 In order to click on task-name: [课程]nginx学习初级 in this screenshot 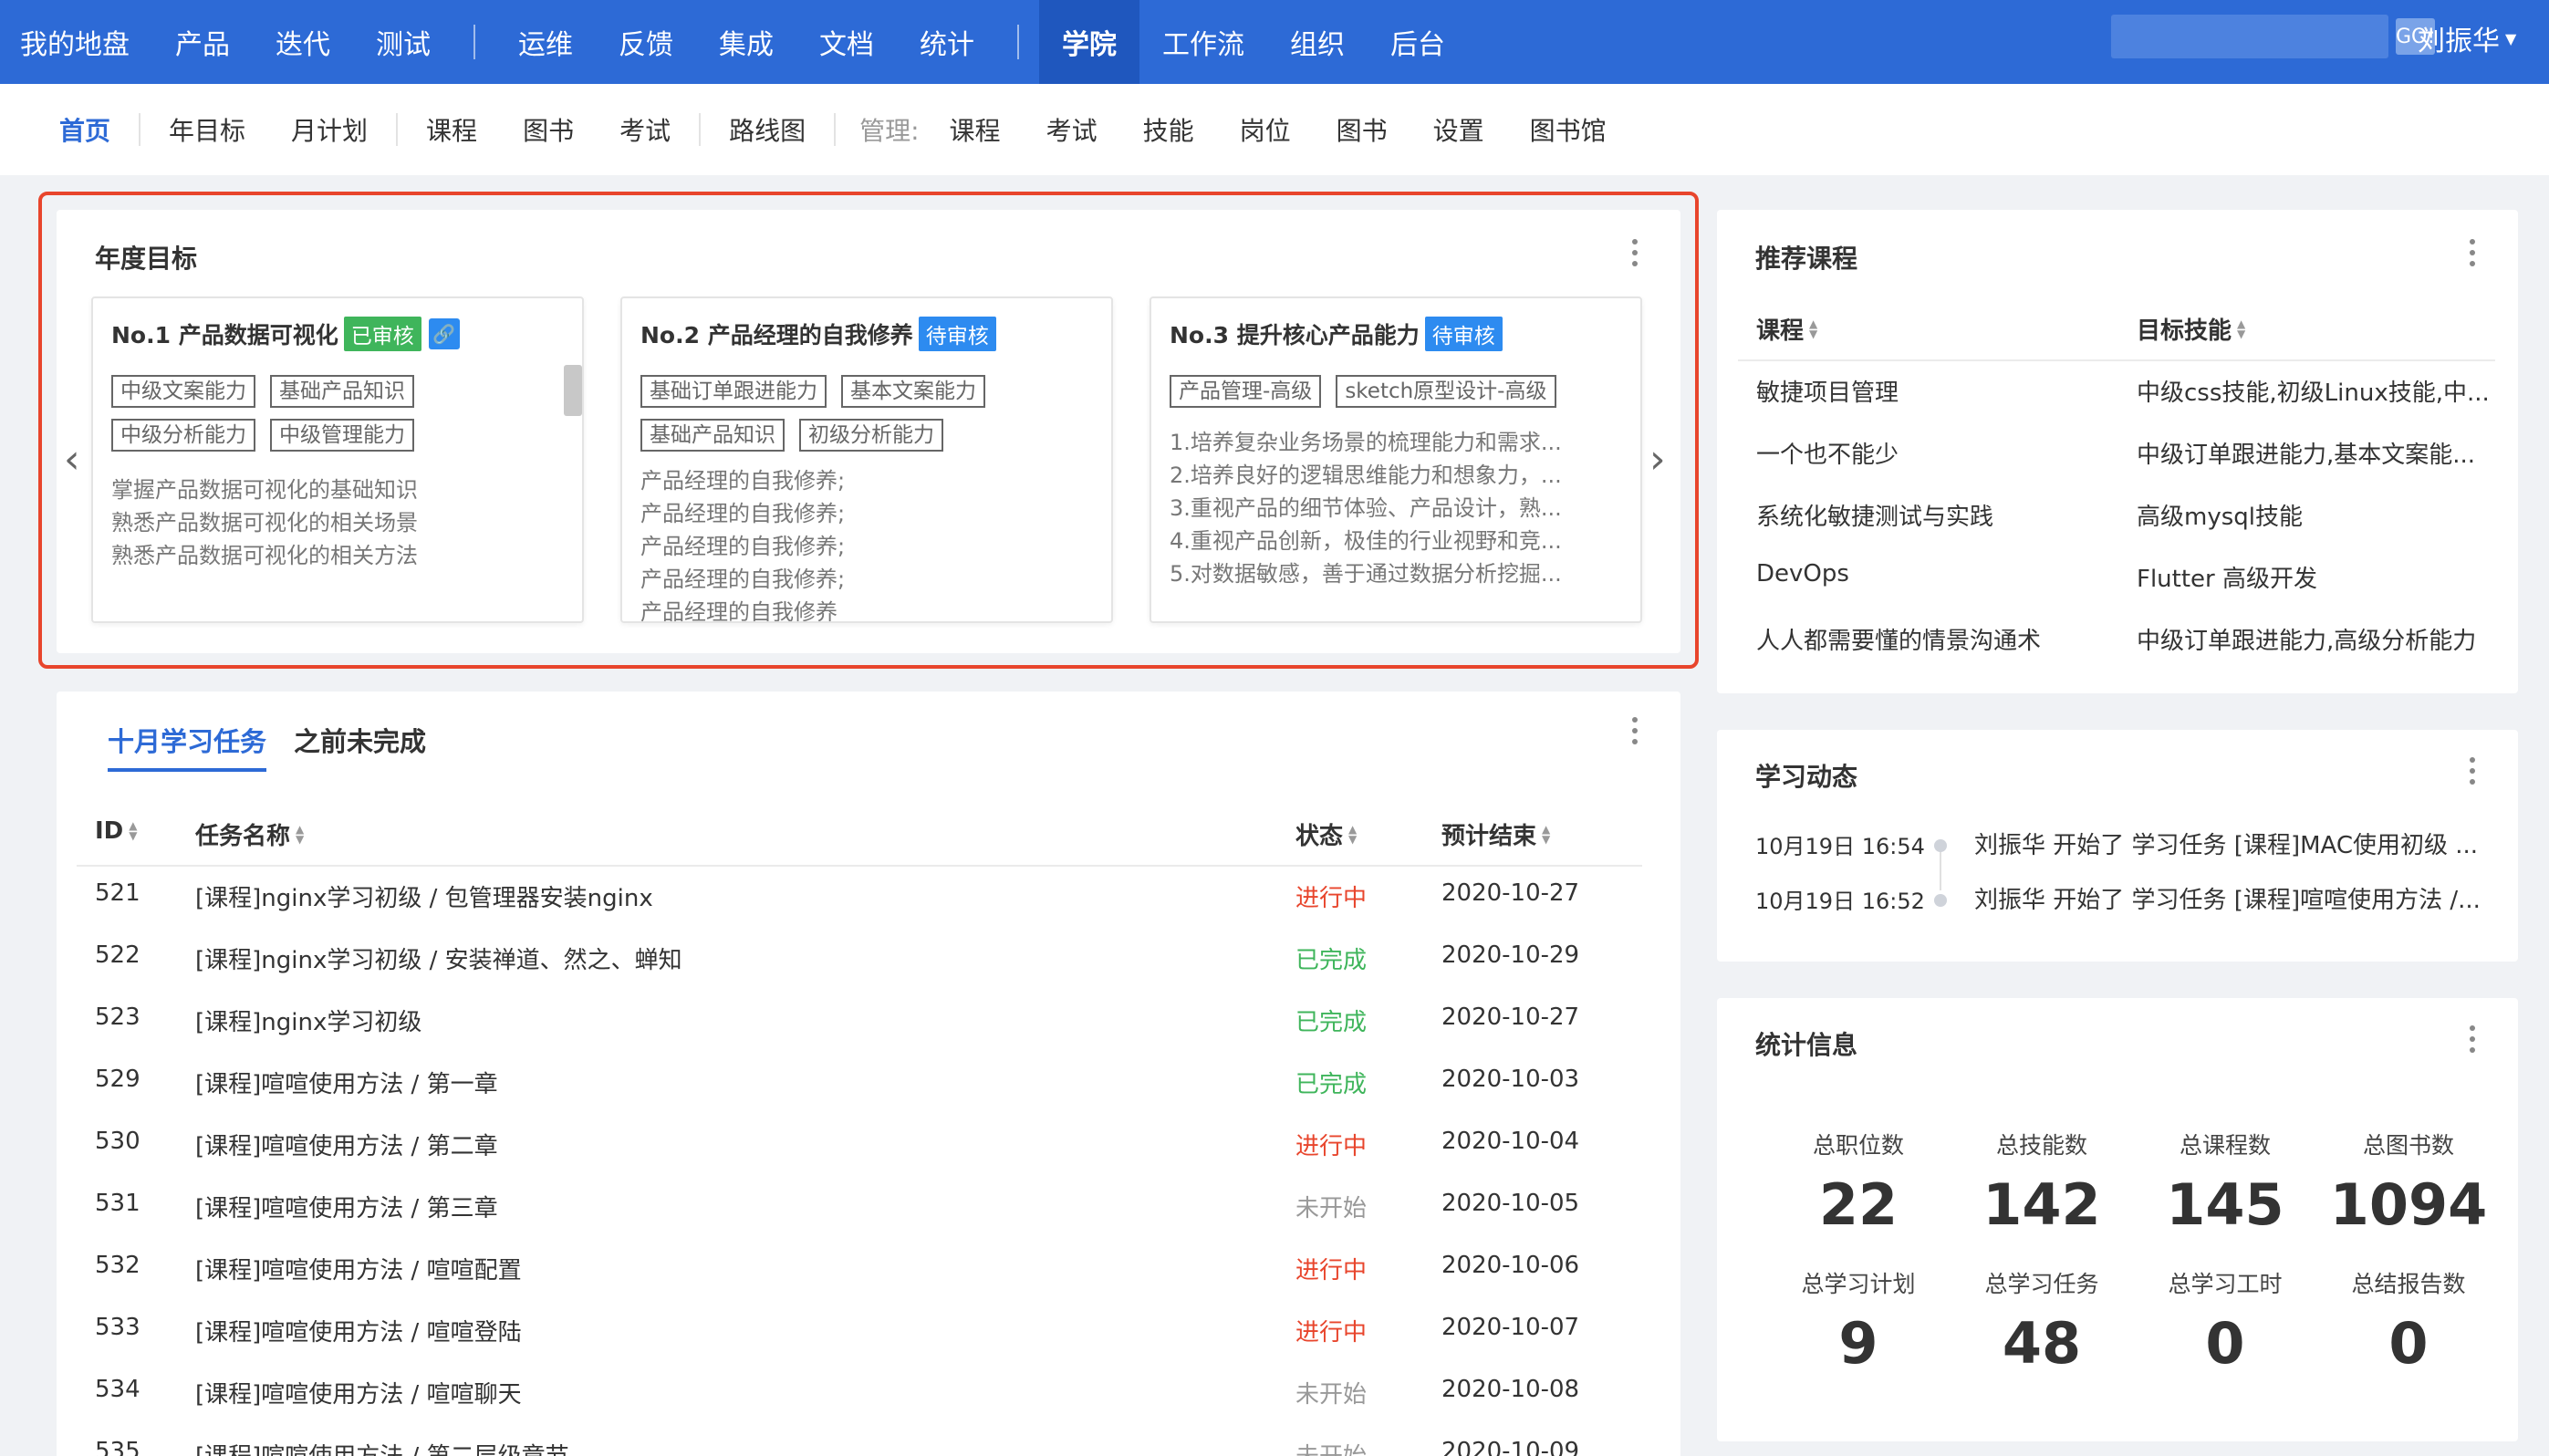, I will do `click(308, 1020)`.